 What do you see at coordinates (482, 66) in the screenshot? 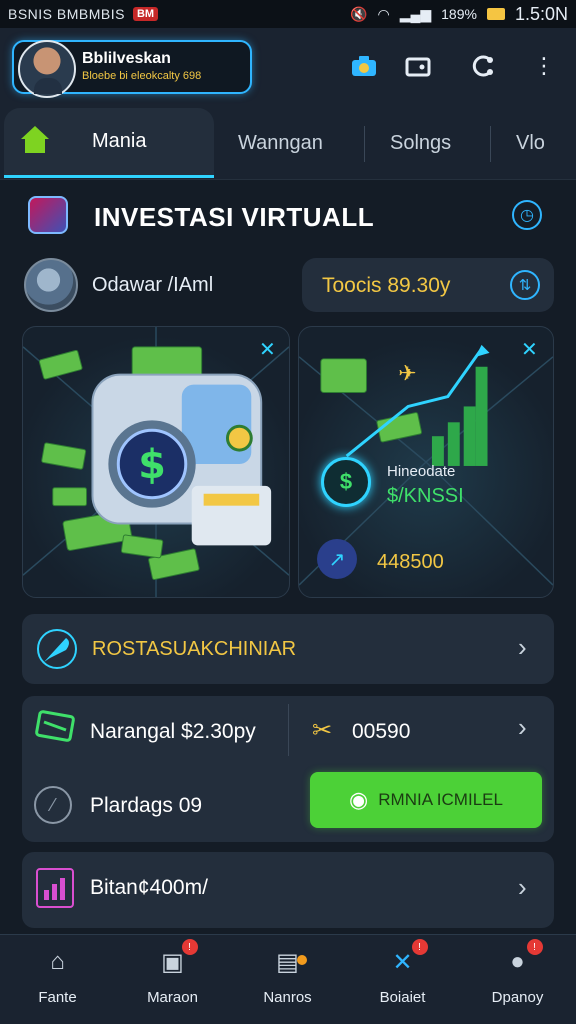
I see `refresh-icon` at bounding box center [482, 66].